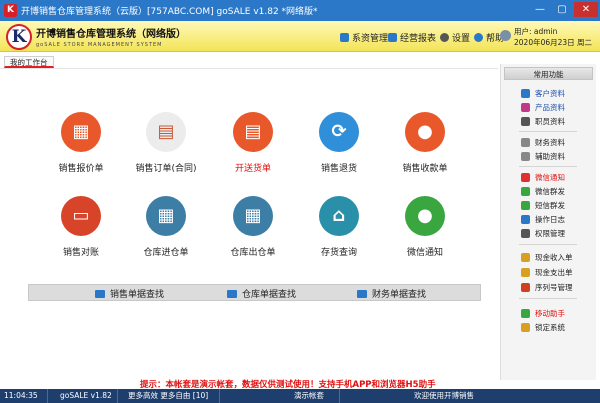 This screenshot has height=403, width=600. Describe the element at coordinates (253, 143) in the screenshot. I see `tile-delivery-note: ▤ 开送货单` at that location.